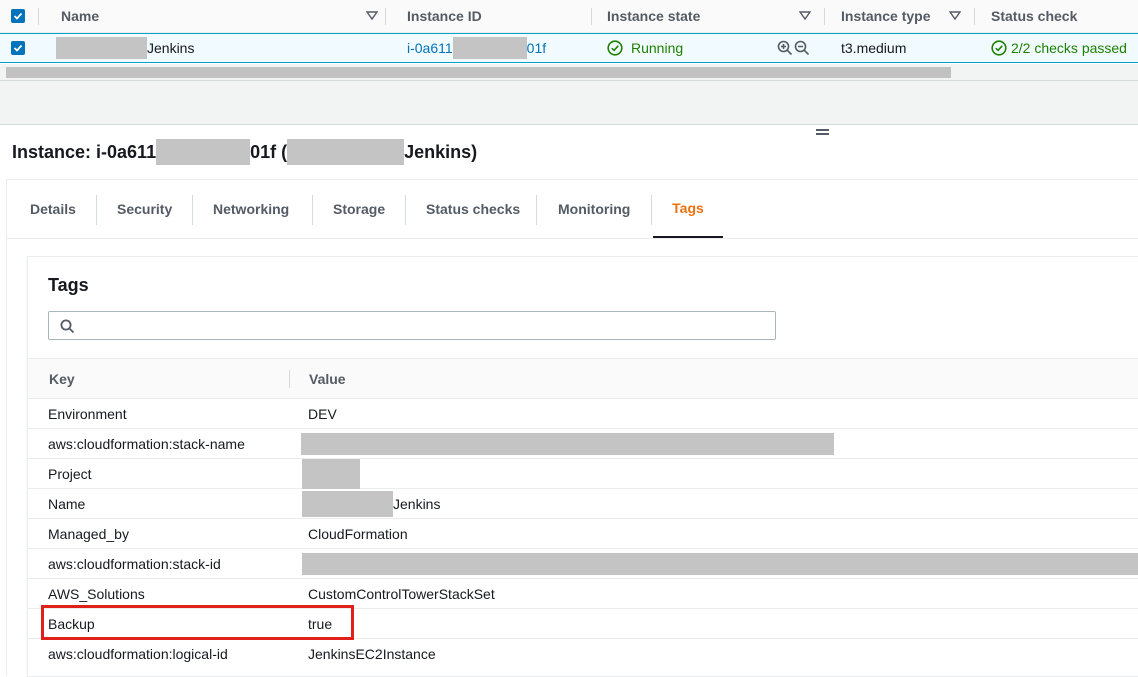 This screenshot has height=677, width=1138. Describe the element at coordinates (18, 48) in the screenshot. I see `row-checkbox` at that location.